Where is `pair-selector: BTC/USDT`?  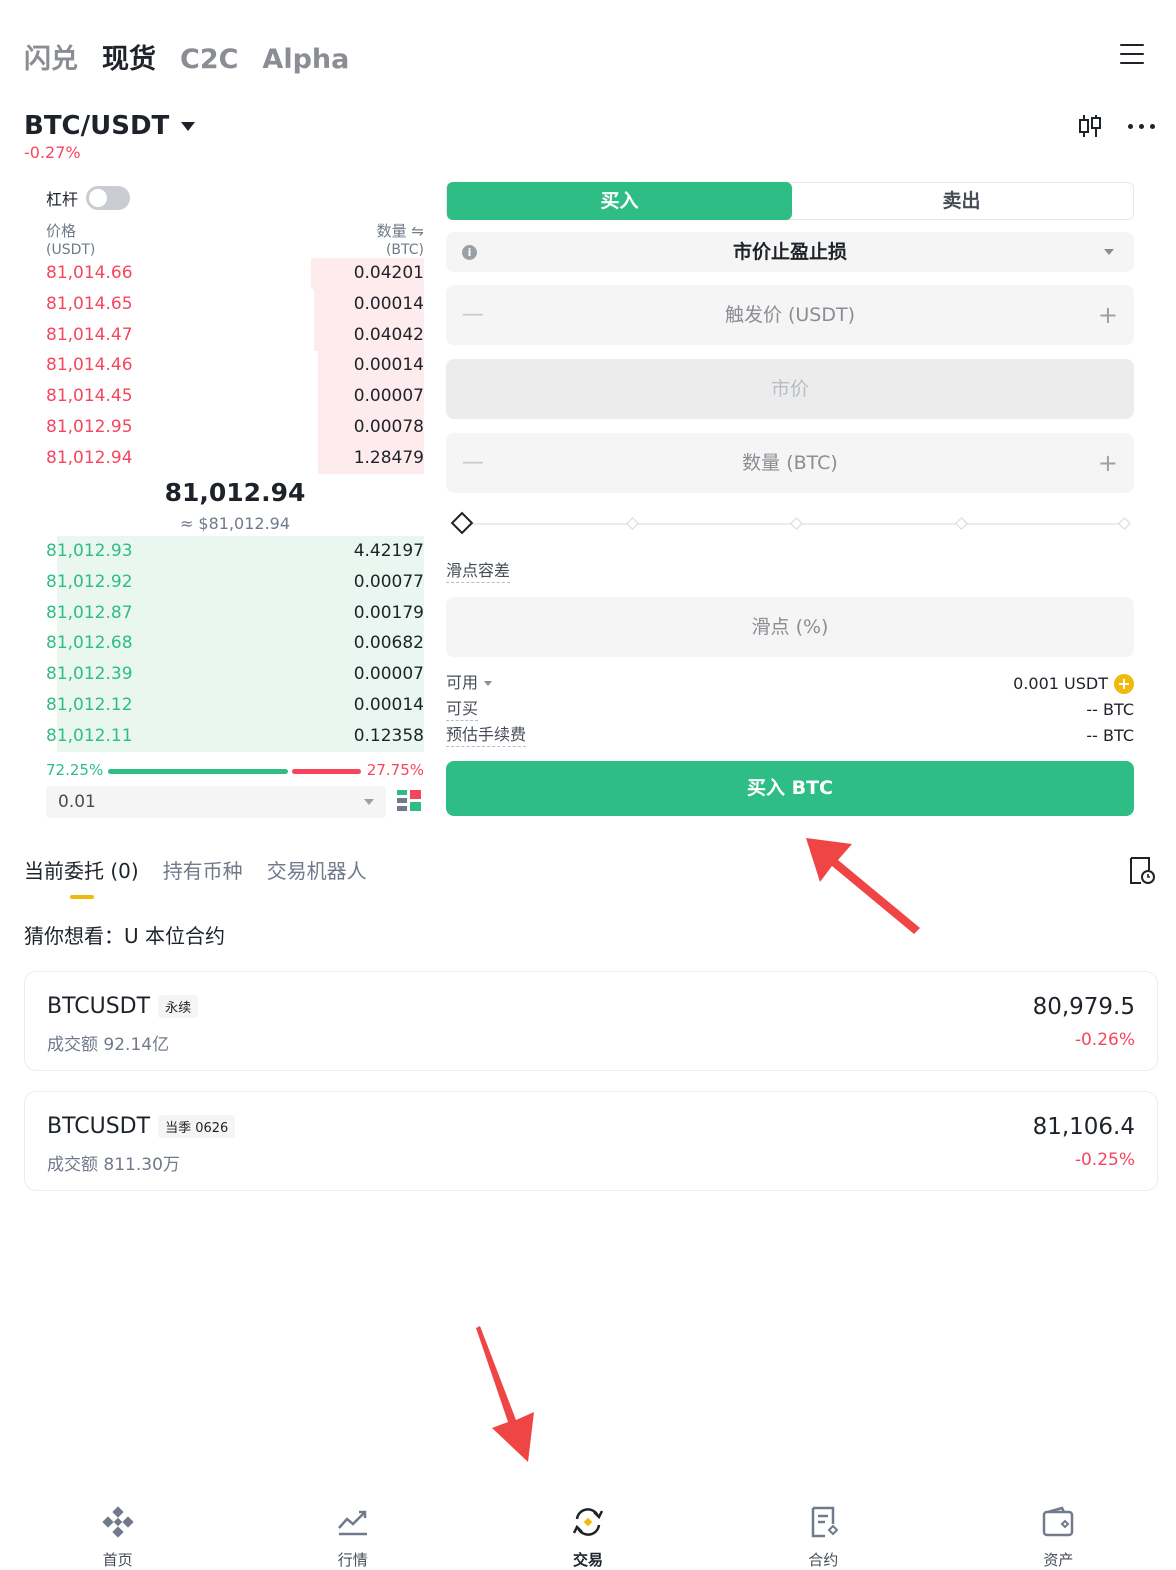
pair-selector: BTC/USDT is located at coordinates (110, 126).